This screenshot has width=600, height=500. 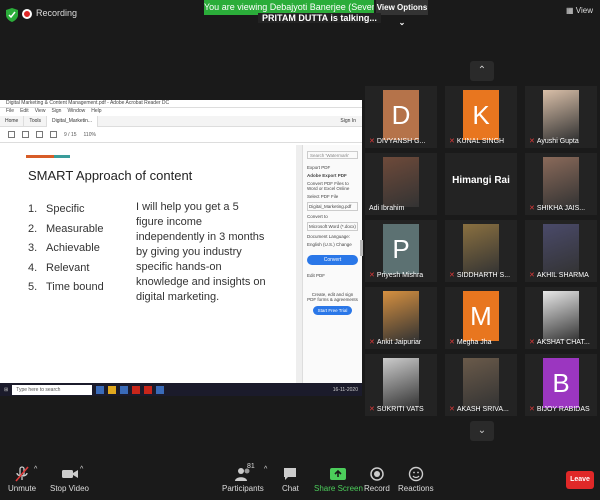 What do you see at coordinates (402, 13) in the screenshot?
I see `view-options-button: View Options ⌄` at bounding box center [402, 13].